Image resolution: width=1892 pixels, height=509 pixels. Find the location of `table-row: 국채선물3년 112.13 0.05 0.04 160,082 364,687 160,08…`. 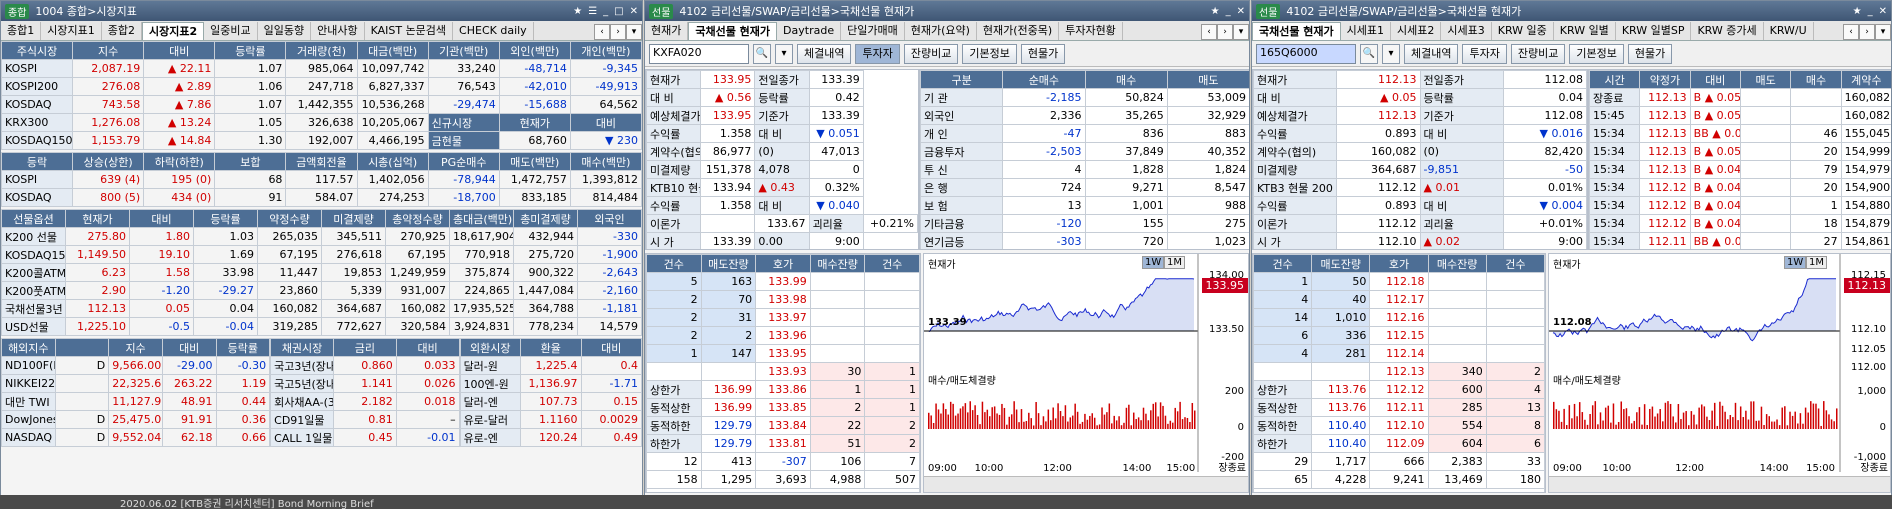

table-row: 국채선물3년 112.13 0.05 0.04 160,082 364,687 160,08… is located at coordinates (321, 308).